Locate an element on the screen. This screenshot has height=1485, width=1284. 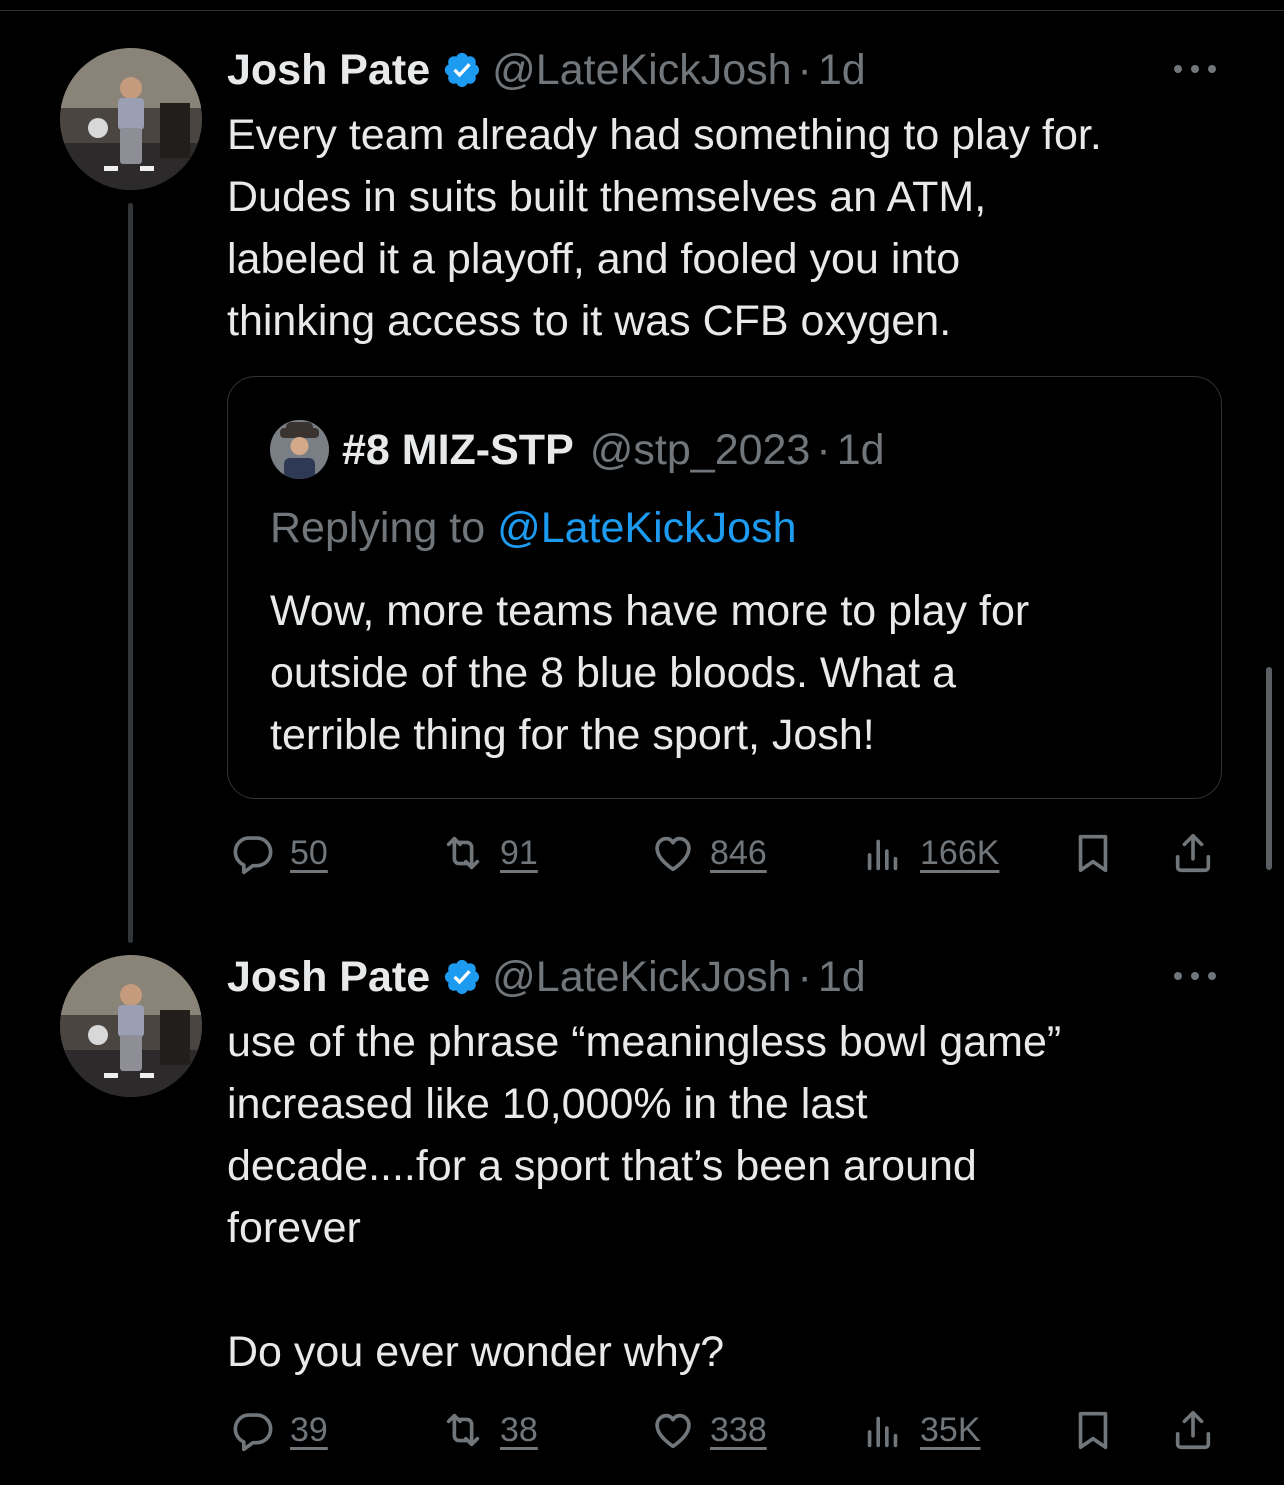
views-count: 35K is located at coordinates (950, 1430).